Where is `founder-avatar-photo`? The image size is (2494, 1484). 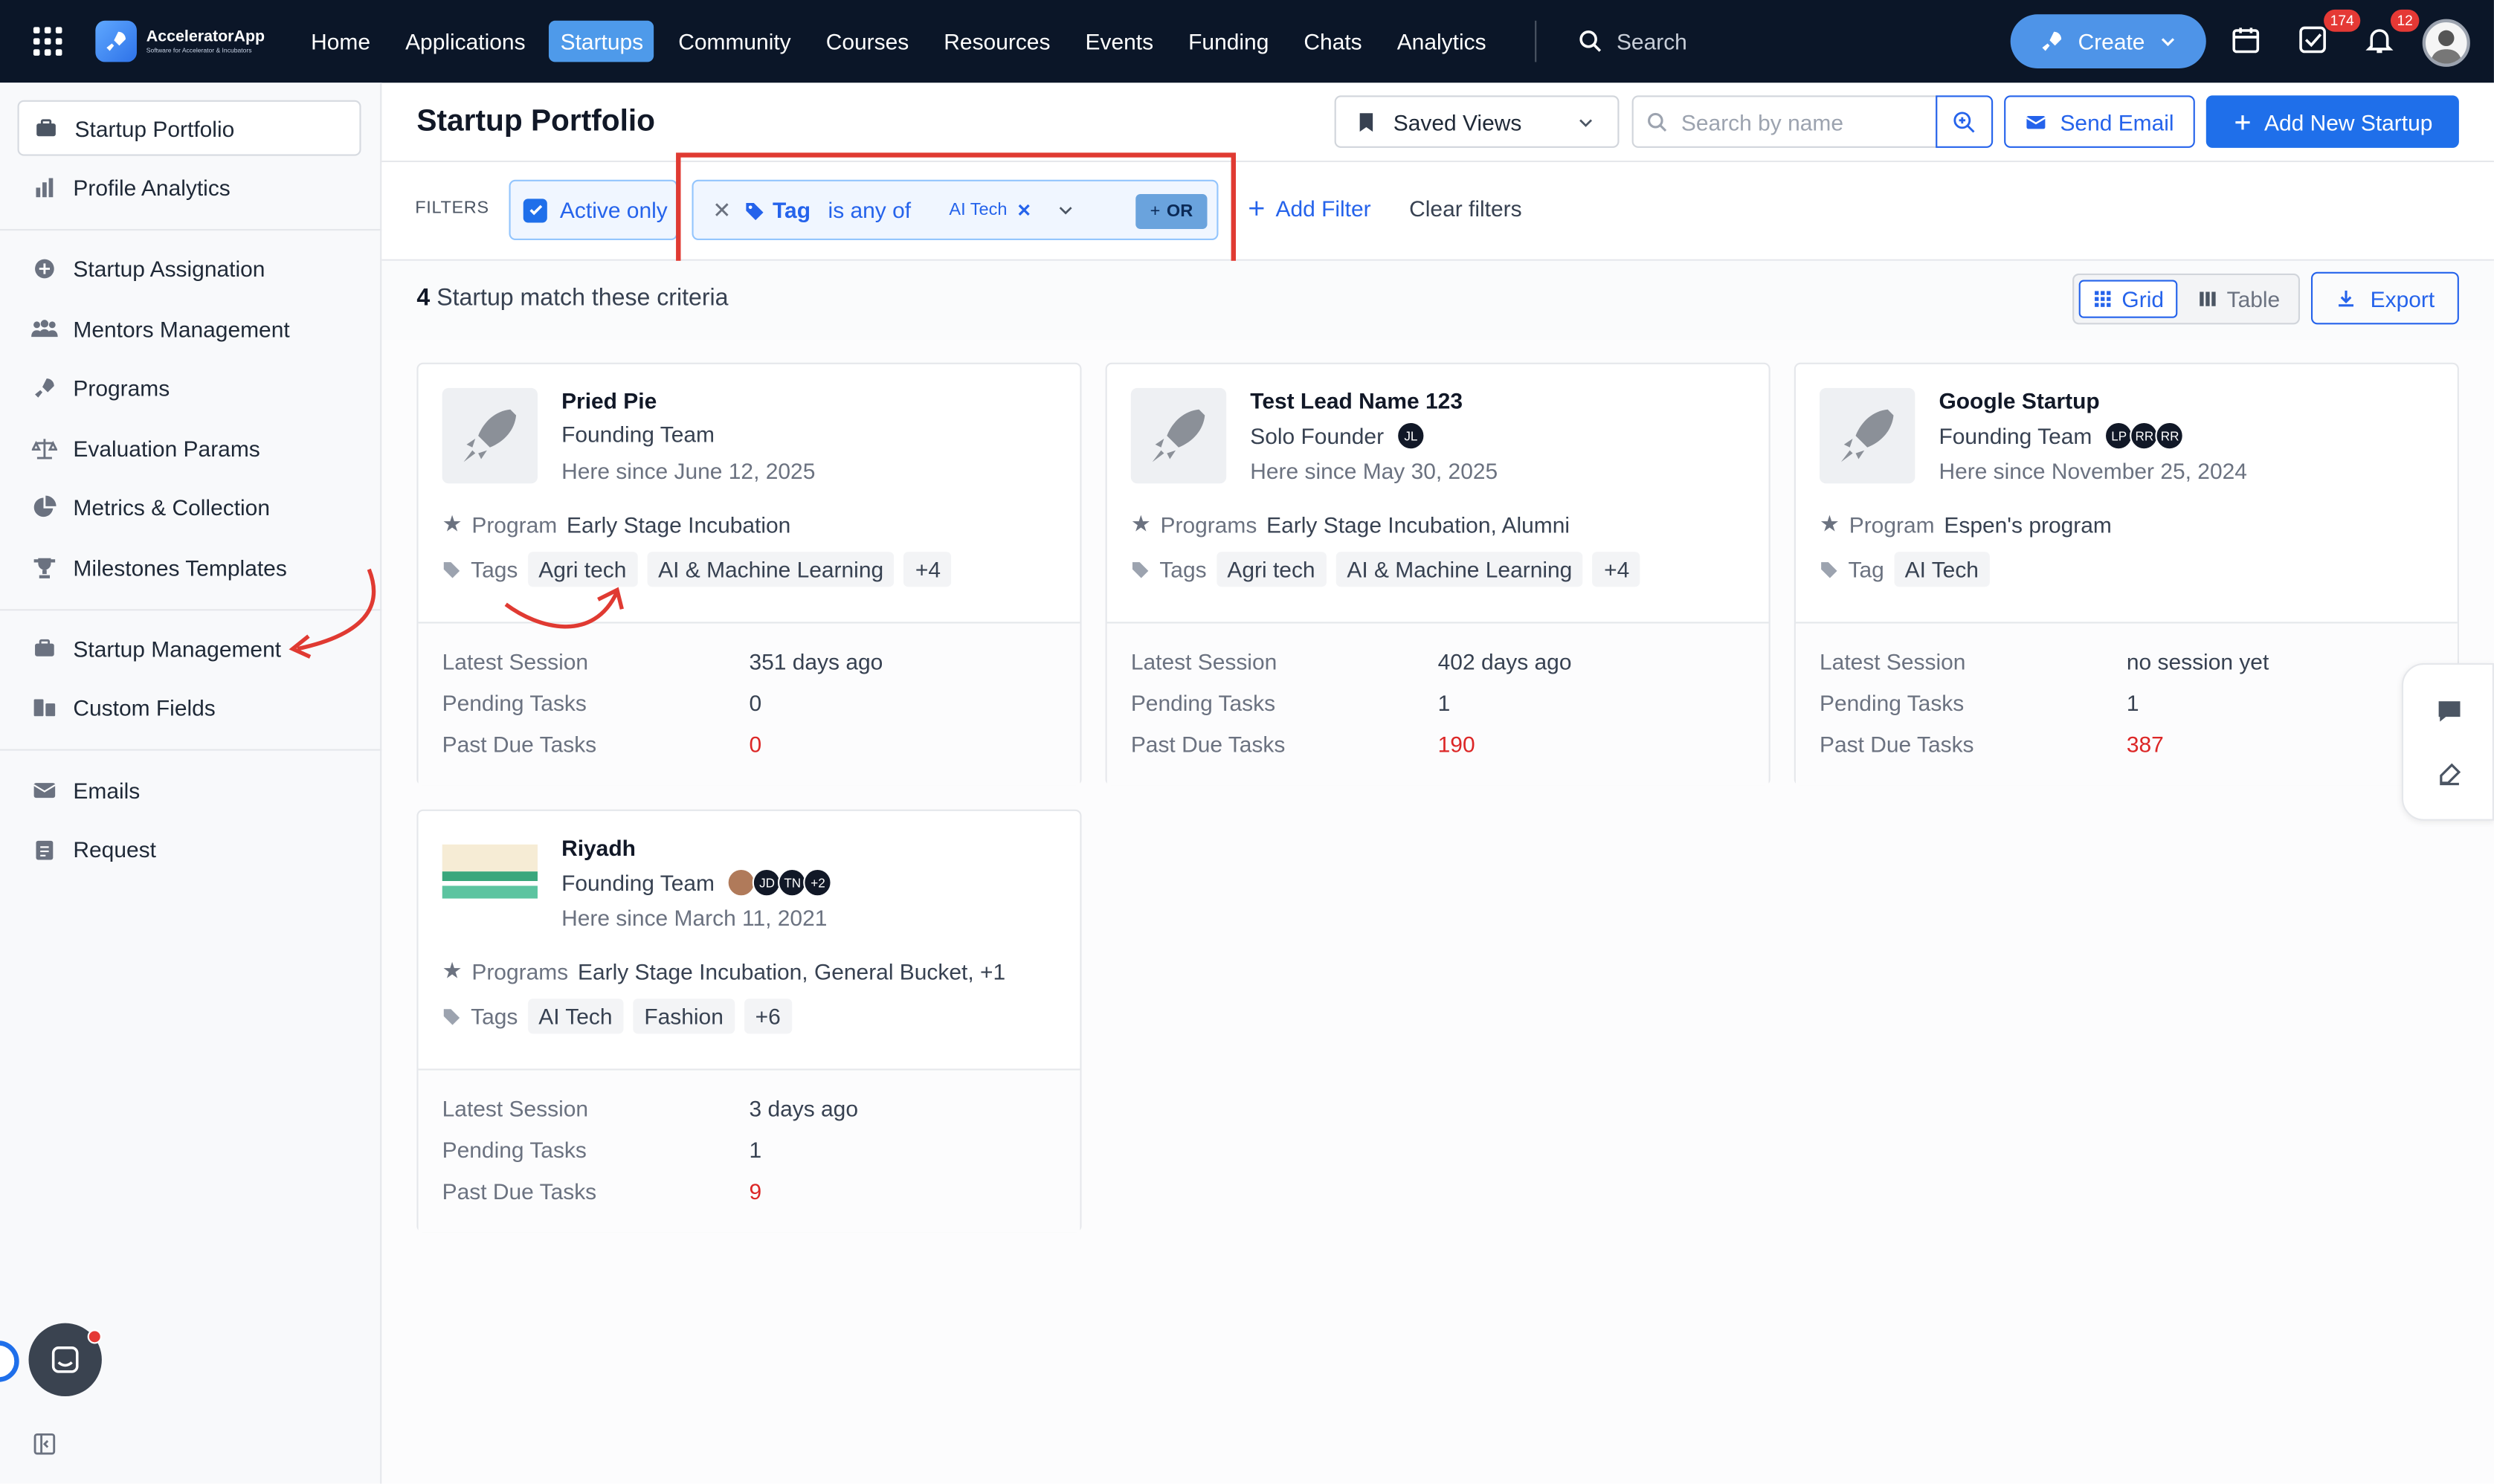
founder-avatar-photo is located at coordinates (741, 882).